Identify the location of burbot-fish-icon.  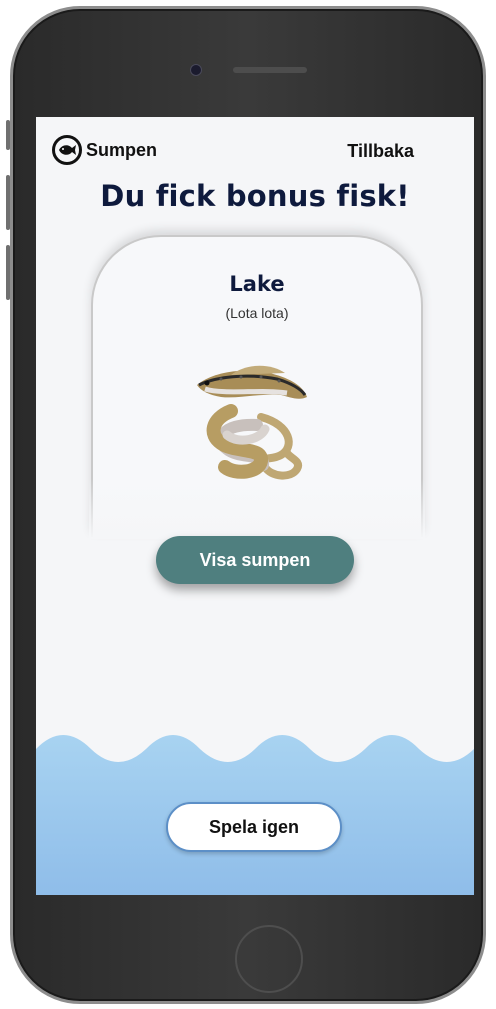
(252, 422).